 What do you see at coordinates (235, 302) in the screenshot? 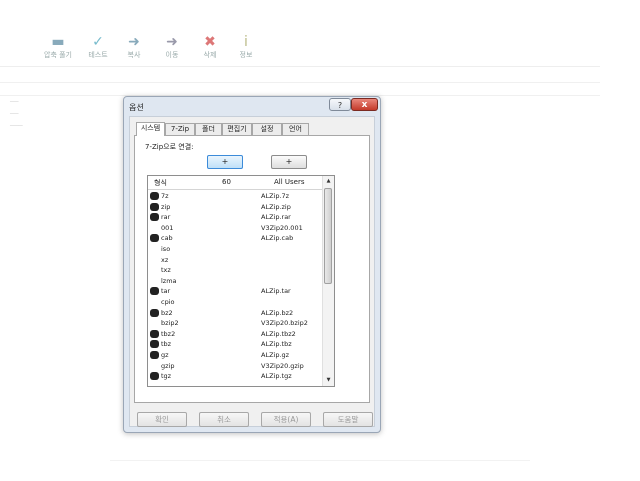
I see `list-item: cpio` at bounding box center [235, 302].